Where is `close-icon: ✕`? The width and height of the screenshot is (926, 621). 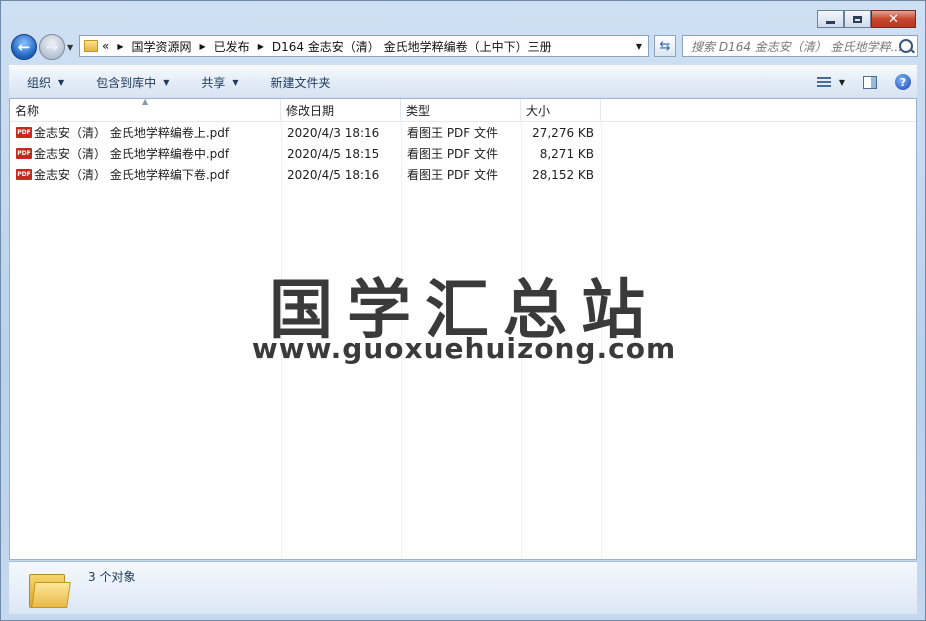
close-icon: ✕ is located at coordinates (893, 19).